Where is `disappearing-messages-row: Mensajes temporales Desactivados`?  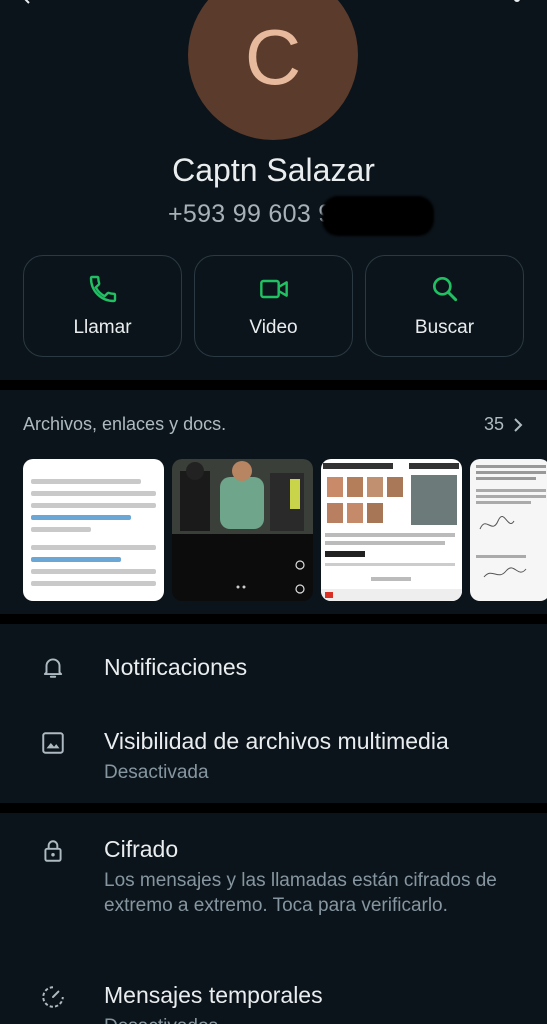
disappearing-messages-row: Mensajes temporales Desactivados is located at coordinates (273, 997).